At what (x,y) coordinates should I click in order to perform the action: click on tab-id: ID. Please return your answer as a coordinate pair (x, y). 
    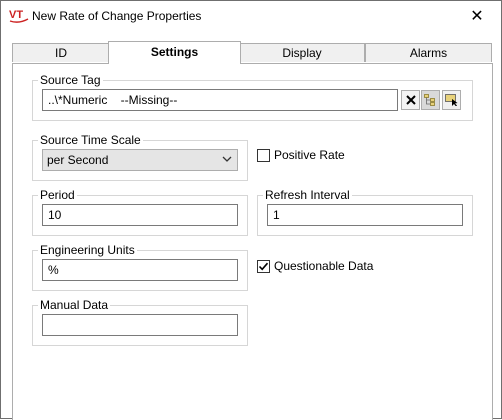
    Looking at the image, I should click on (61, 52).